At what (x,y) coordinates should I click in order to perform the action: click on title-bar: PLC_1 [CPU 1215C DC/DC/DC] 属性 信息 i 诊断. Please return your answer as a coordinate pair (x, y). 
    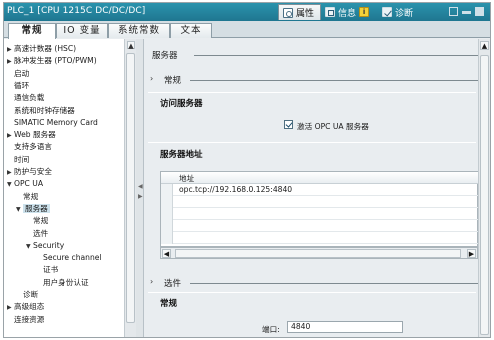
    Looking at the image, I should click on (247, 12).